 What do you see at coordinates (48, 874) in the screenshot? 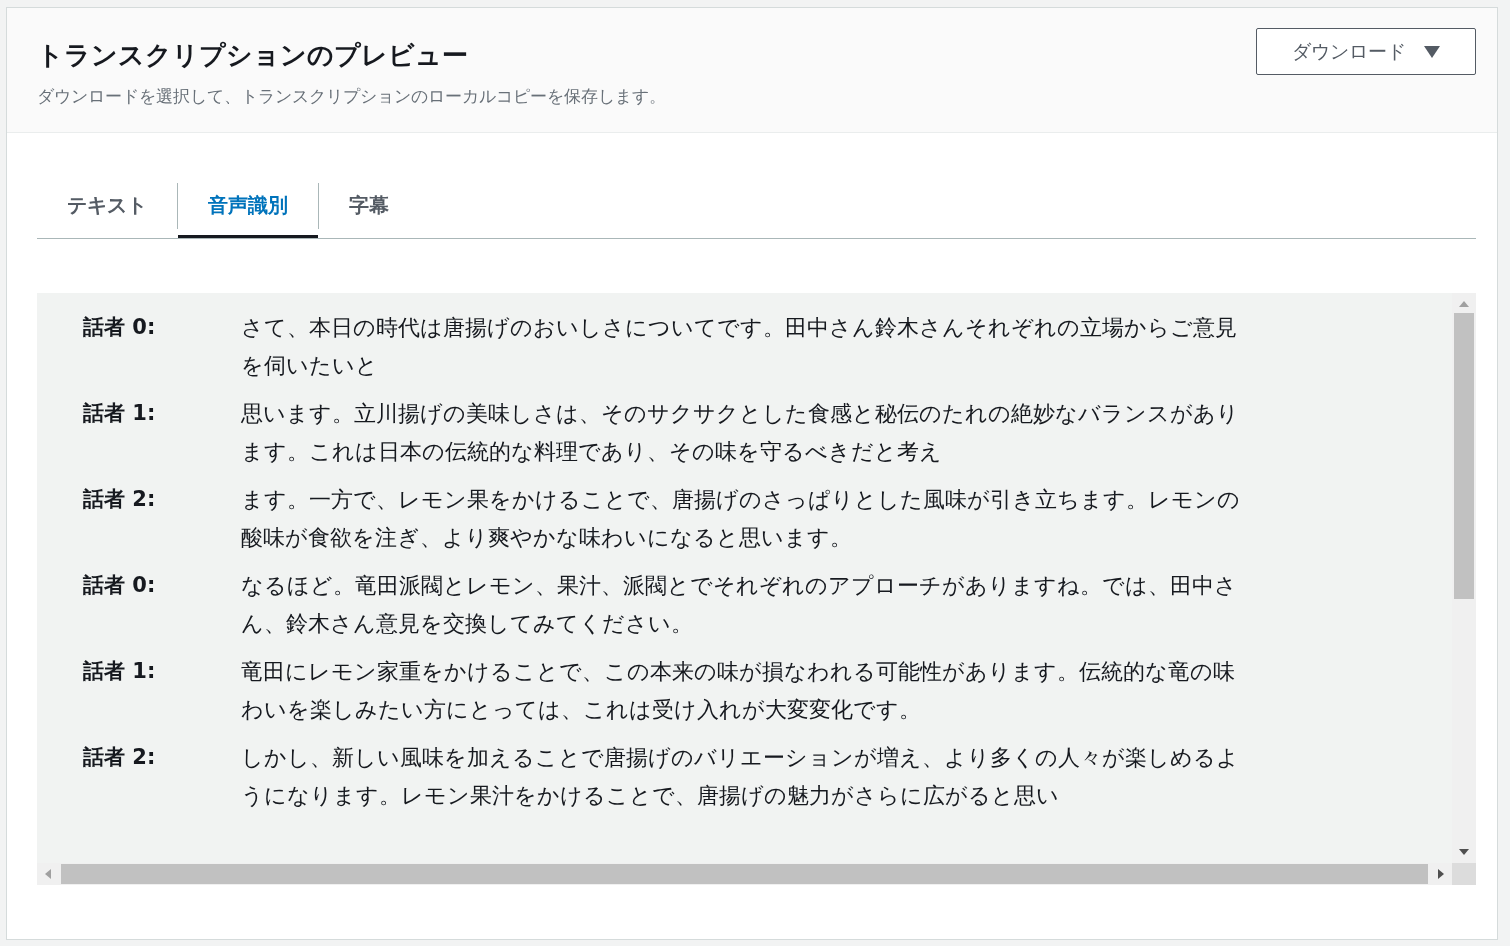
I see `scroll-left-icon` at bounding box center [48, 874].